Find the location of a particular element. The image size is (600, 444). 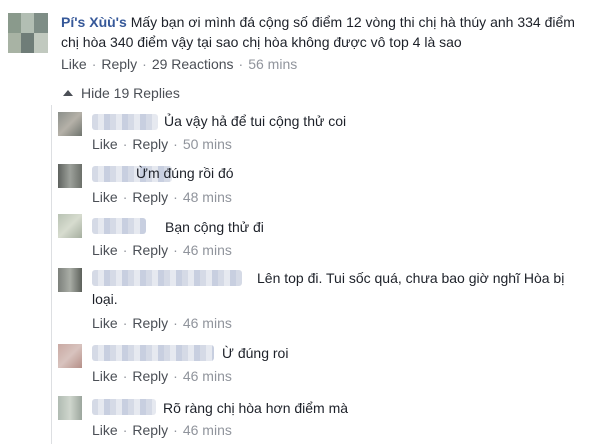

reply-item: Bạn cộng thử đi Like · Reply · 46 mins is located at coordinates (326, 237).